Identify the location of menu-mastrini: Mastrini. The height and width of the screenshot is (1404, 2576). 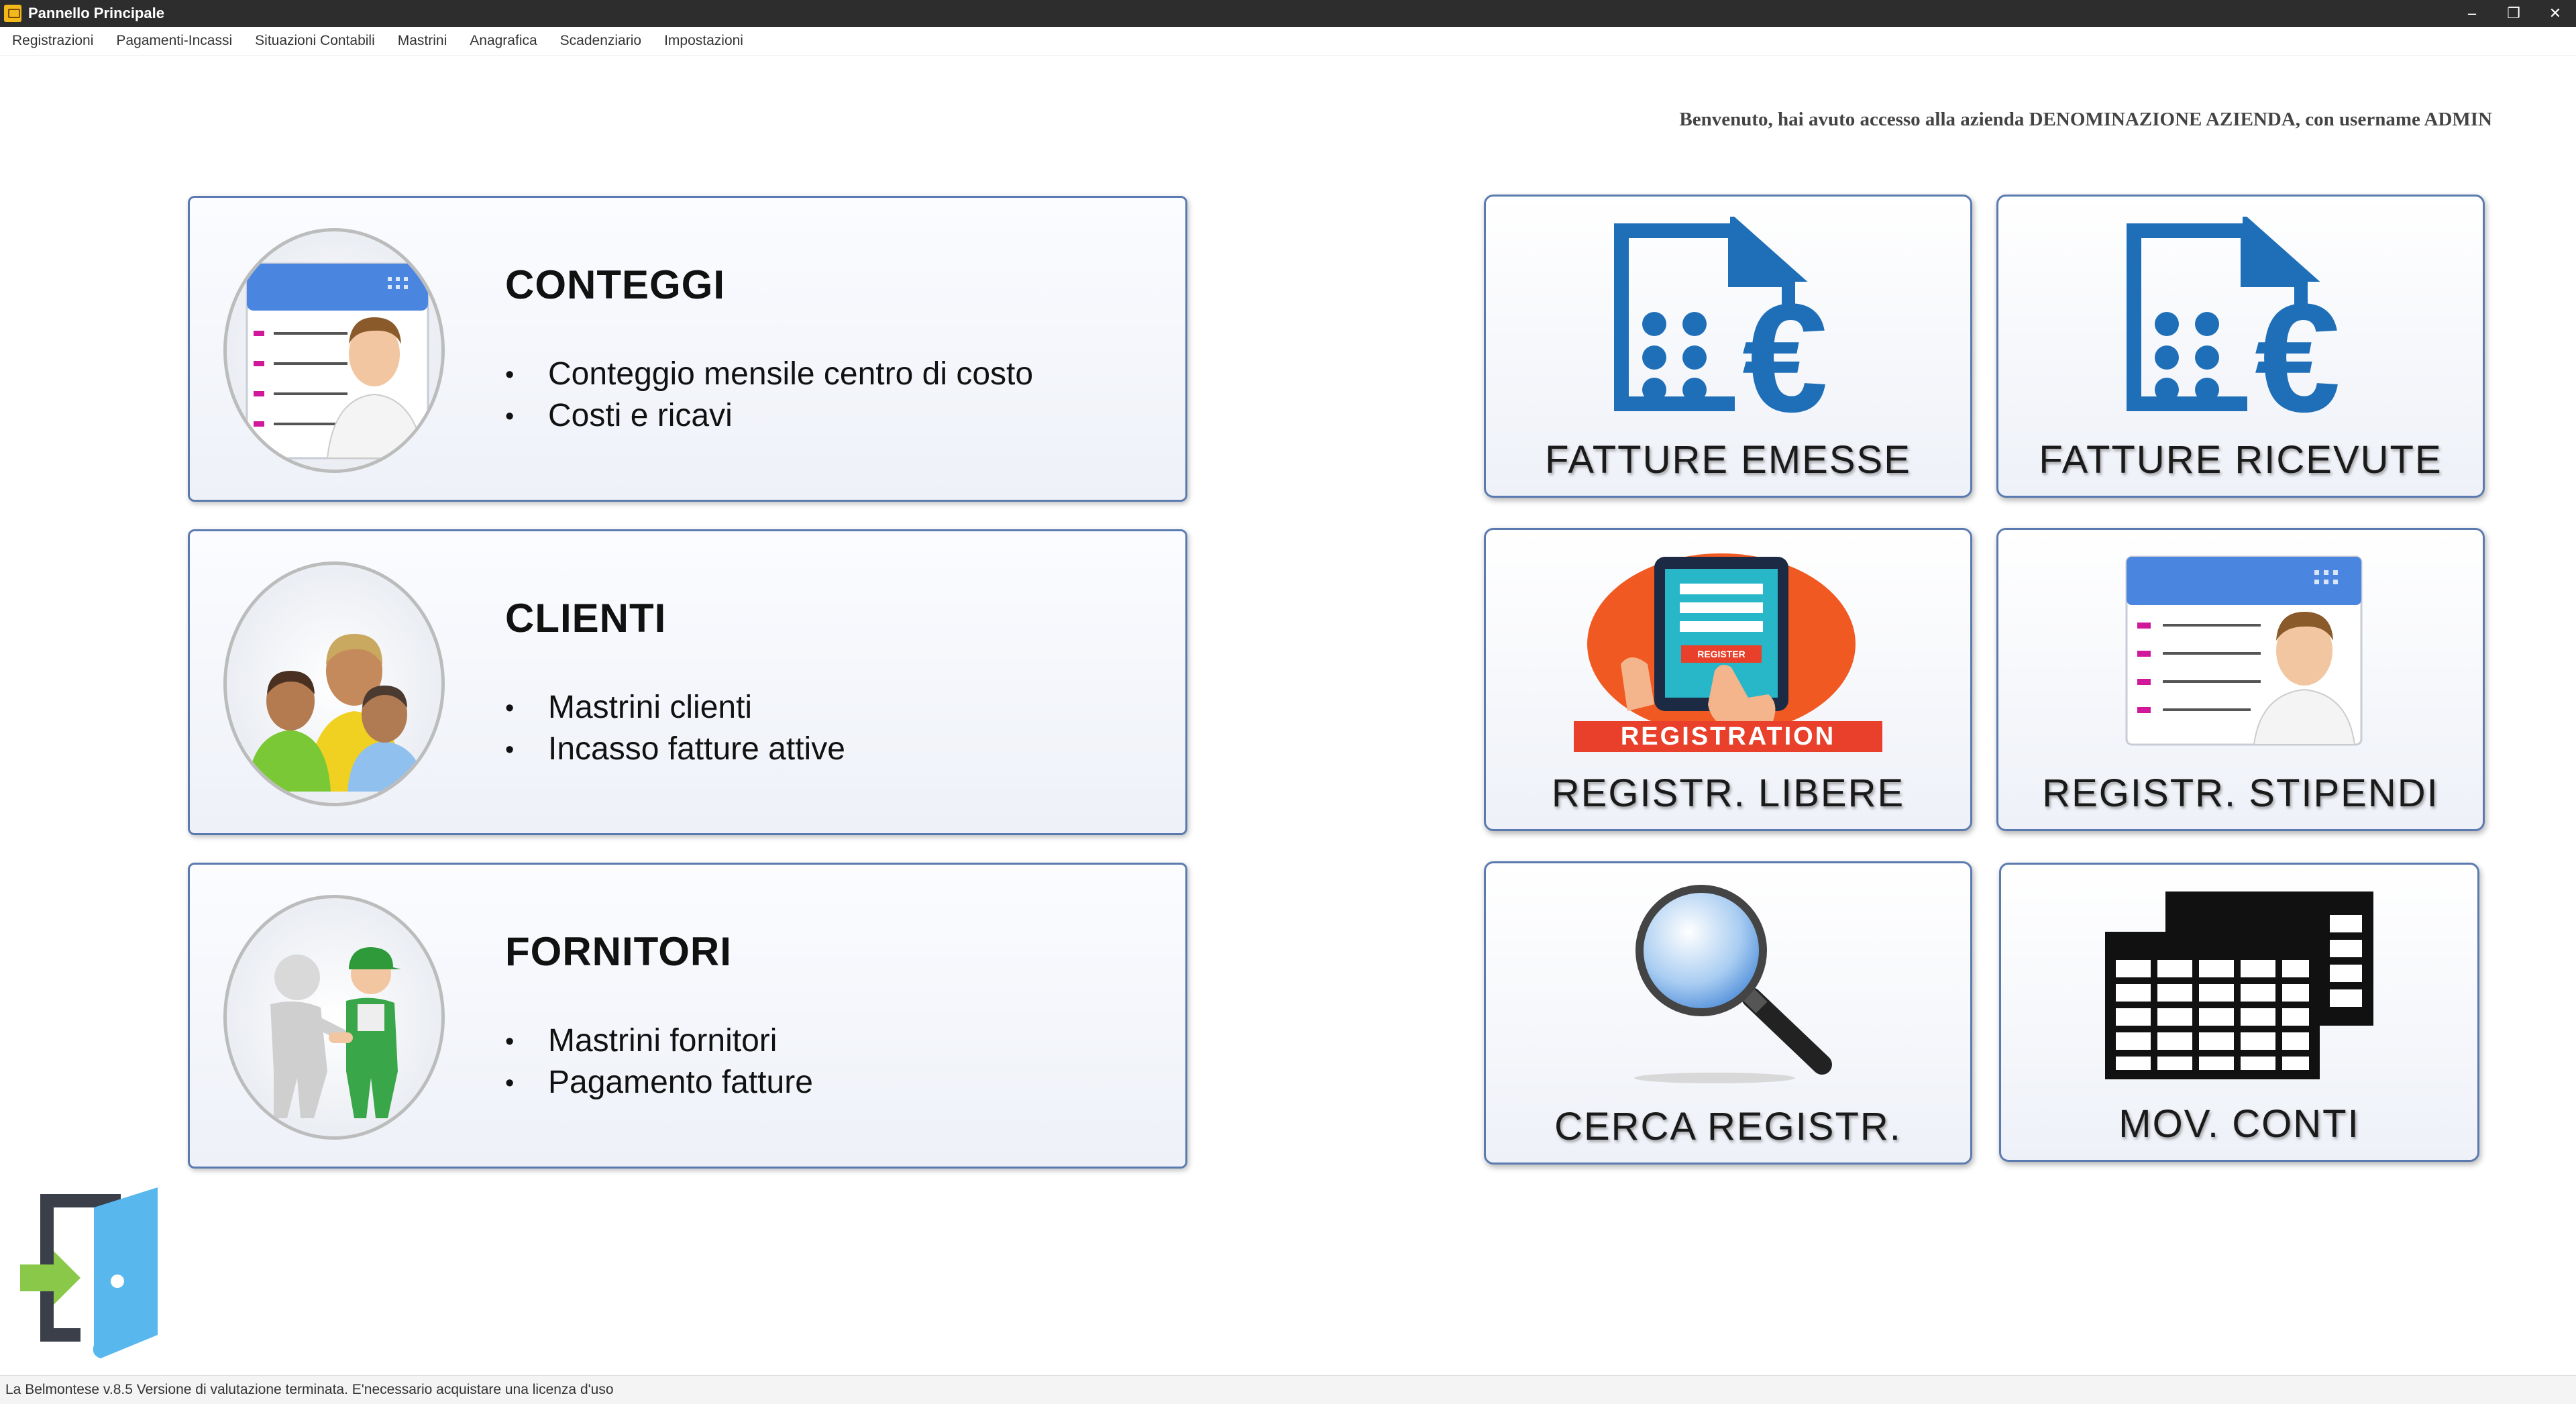
(422, 41).